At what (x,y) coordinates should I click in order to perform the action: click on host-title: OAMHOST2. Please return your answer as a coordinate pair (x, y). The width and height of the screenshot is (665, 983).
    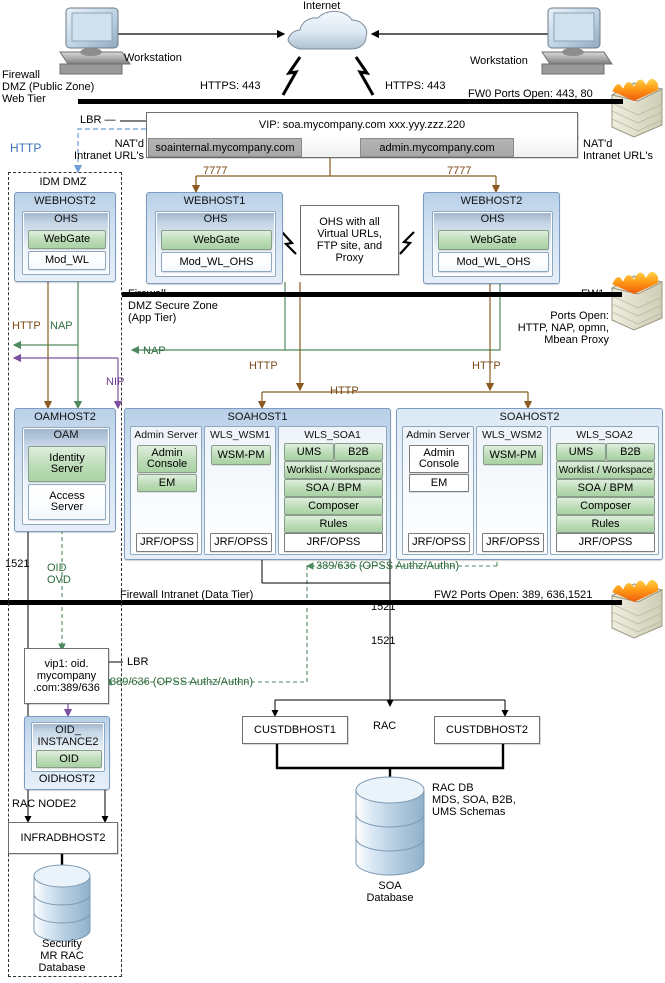
    Looking at the image, I should click on (65, 417).